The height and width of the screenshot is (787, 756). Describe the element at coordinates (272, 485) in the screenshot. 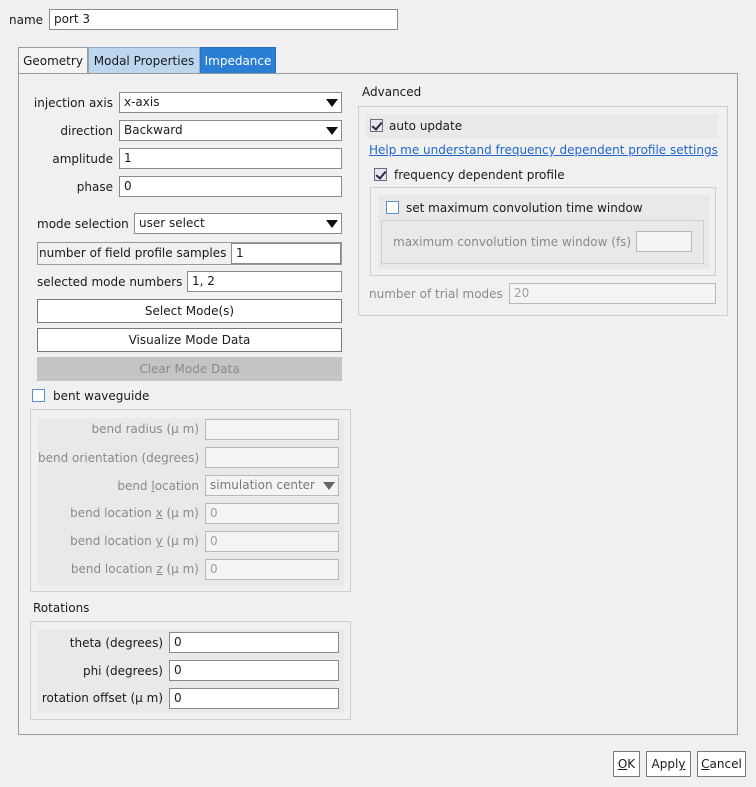

I see `bend-location-select: simulation center` at that location.